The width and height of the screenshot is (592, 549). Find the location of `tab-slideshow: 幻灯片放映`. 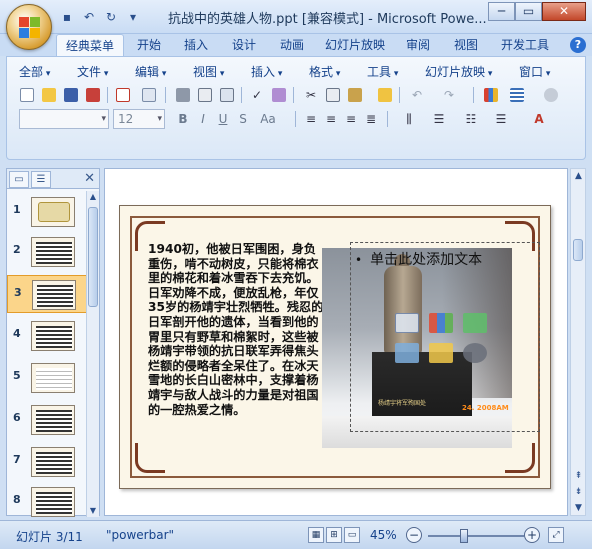

tab-slideshow: 幻灯片放映 is located at coordinates (355, 45).